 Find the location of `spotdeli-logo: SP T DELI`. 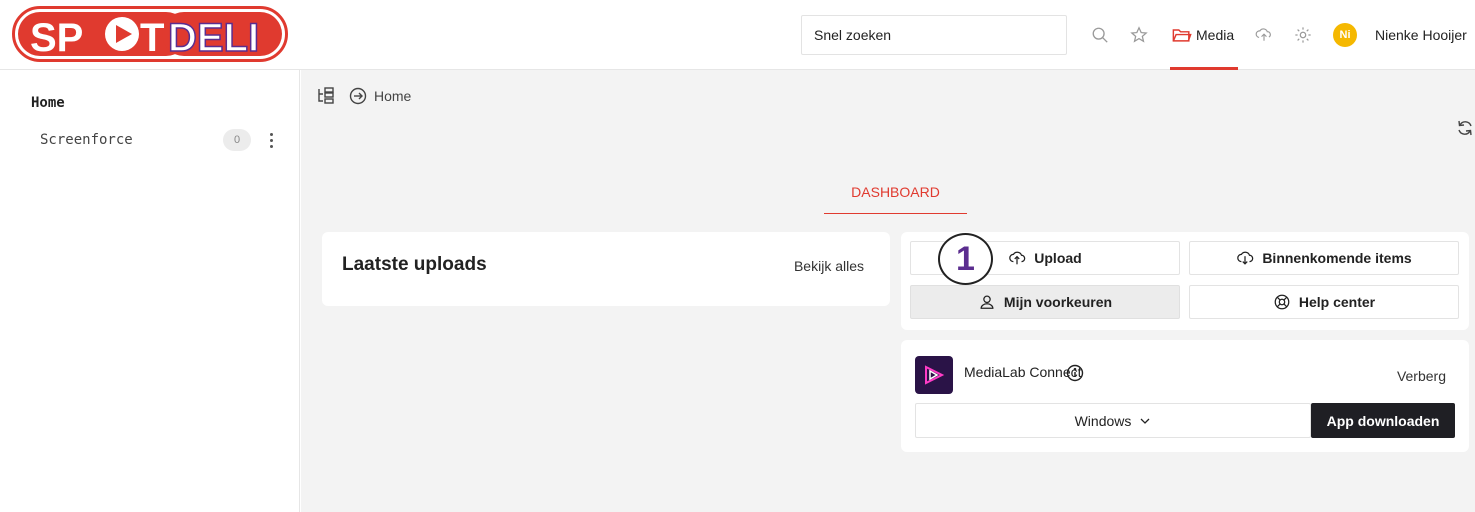

spotdeli-logo: SP T DELI is located at coordinates (150, 34).